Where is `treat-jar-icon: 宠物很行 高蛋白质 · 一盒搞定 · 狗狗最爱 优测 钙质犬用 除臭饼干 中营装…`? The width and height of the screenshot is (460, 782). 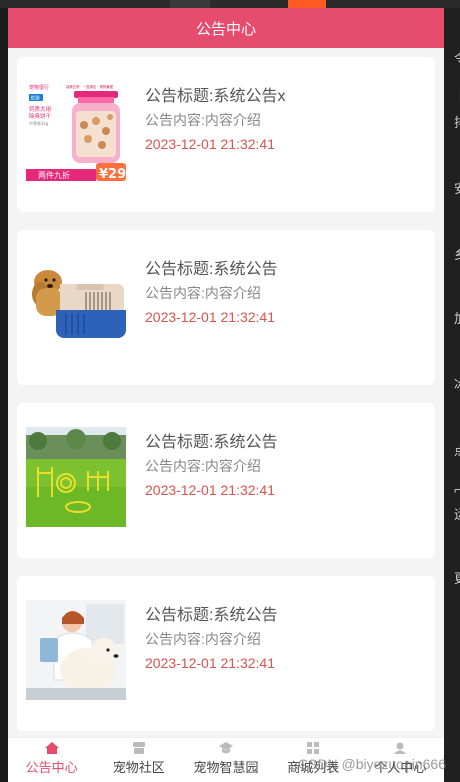 treat-jar-icon: 宠物很行 高蛋白质 · 一盒搞定 · 狗狗最爱 优测 钙质犬用 除臭饼干 中营装… is located at coordinates (76, 131).